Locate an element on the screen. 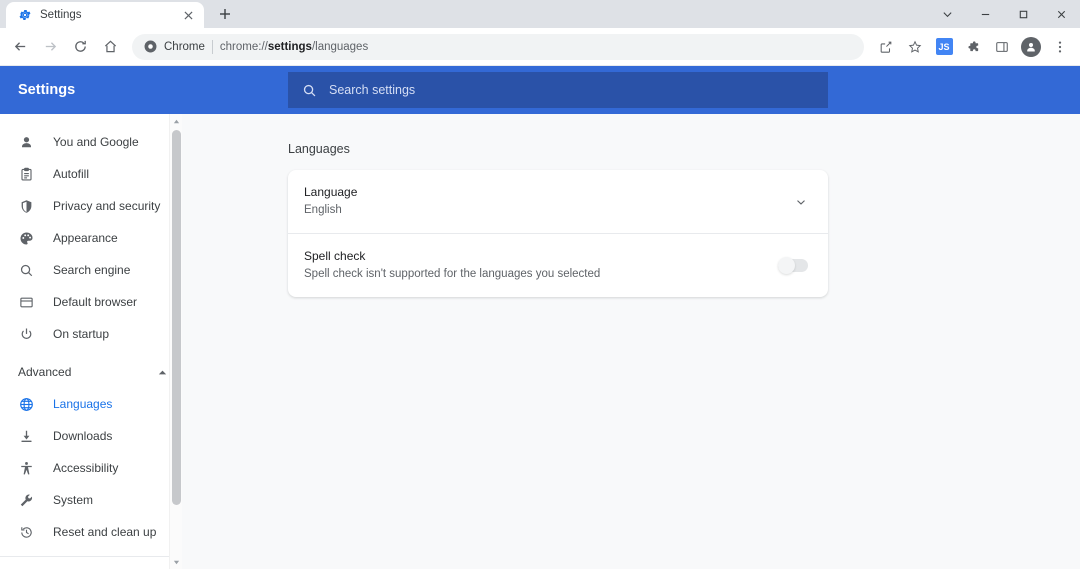  back-icon is located at coordinates (20, 47).